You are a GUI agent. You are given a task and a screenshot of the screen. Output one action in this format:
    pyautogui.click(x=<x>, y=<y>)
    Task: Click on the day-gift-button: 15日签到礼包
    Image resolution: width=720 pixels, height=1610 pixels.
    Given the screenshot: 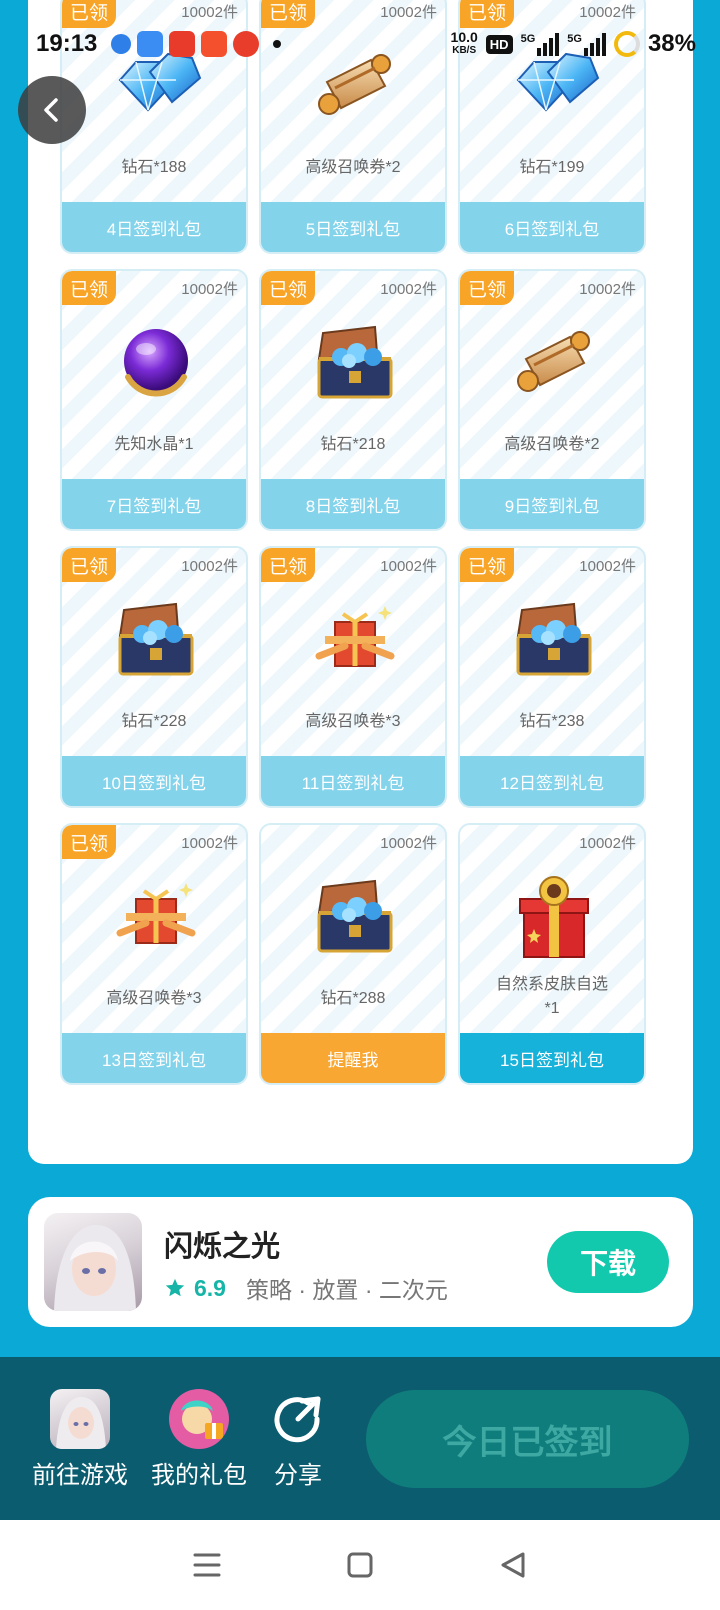 What is the action you would take?
    pyautogui.click(x=552, y=1058)
    